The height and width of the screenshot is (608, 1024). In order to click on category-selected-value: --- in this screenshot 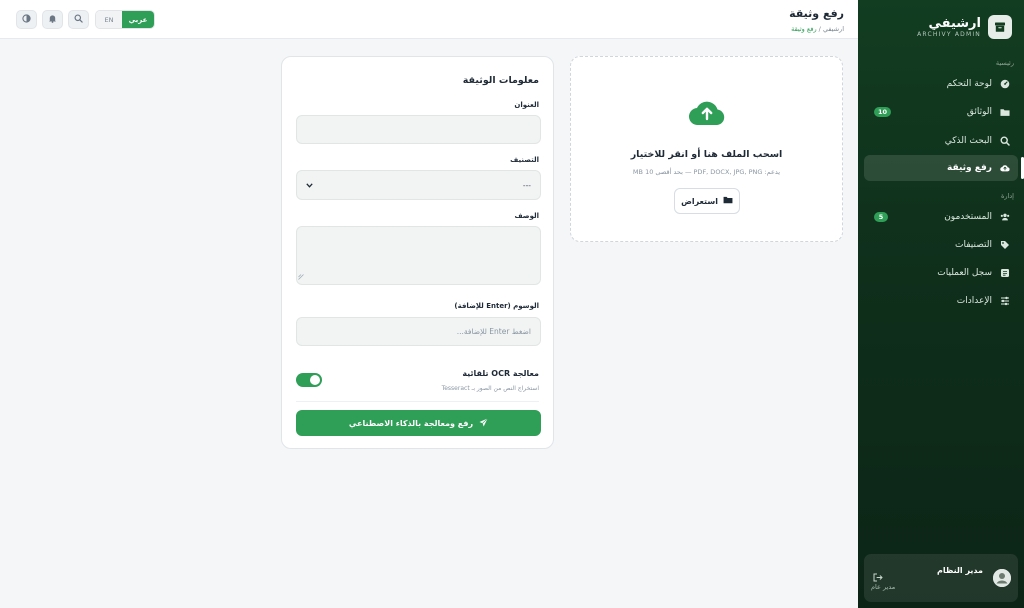, I will do `click(526, 185)`.